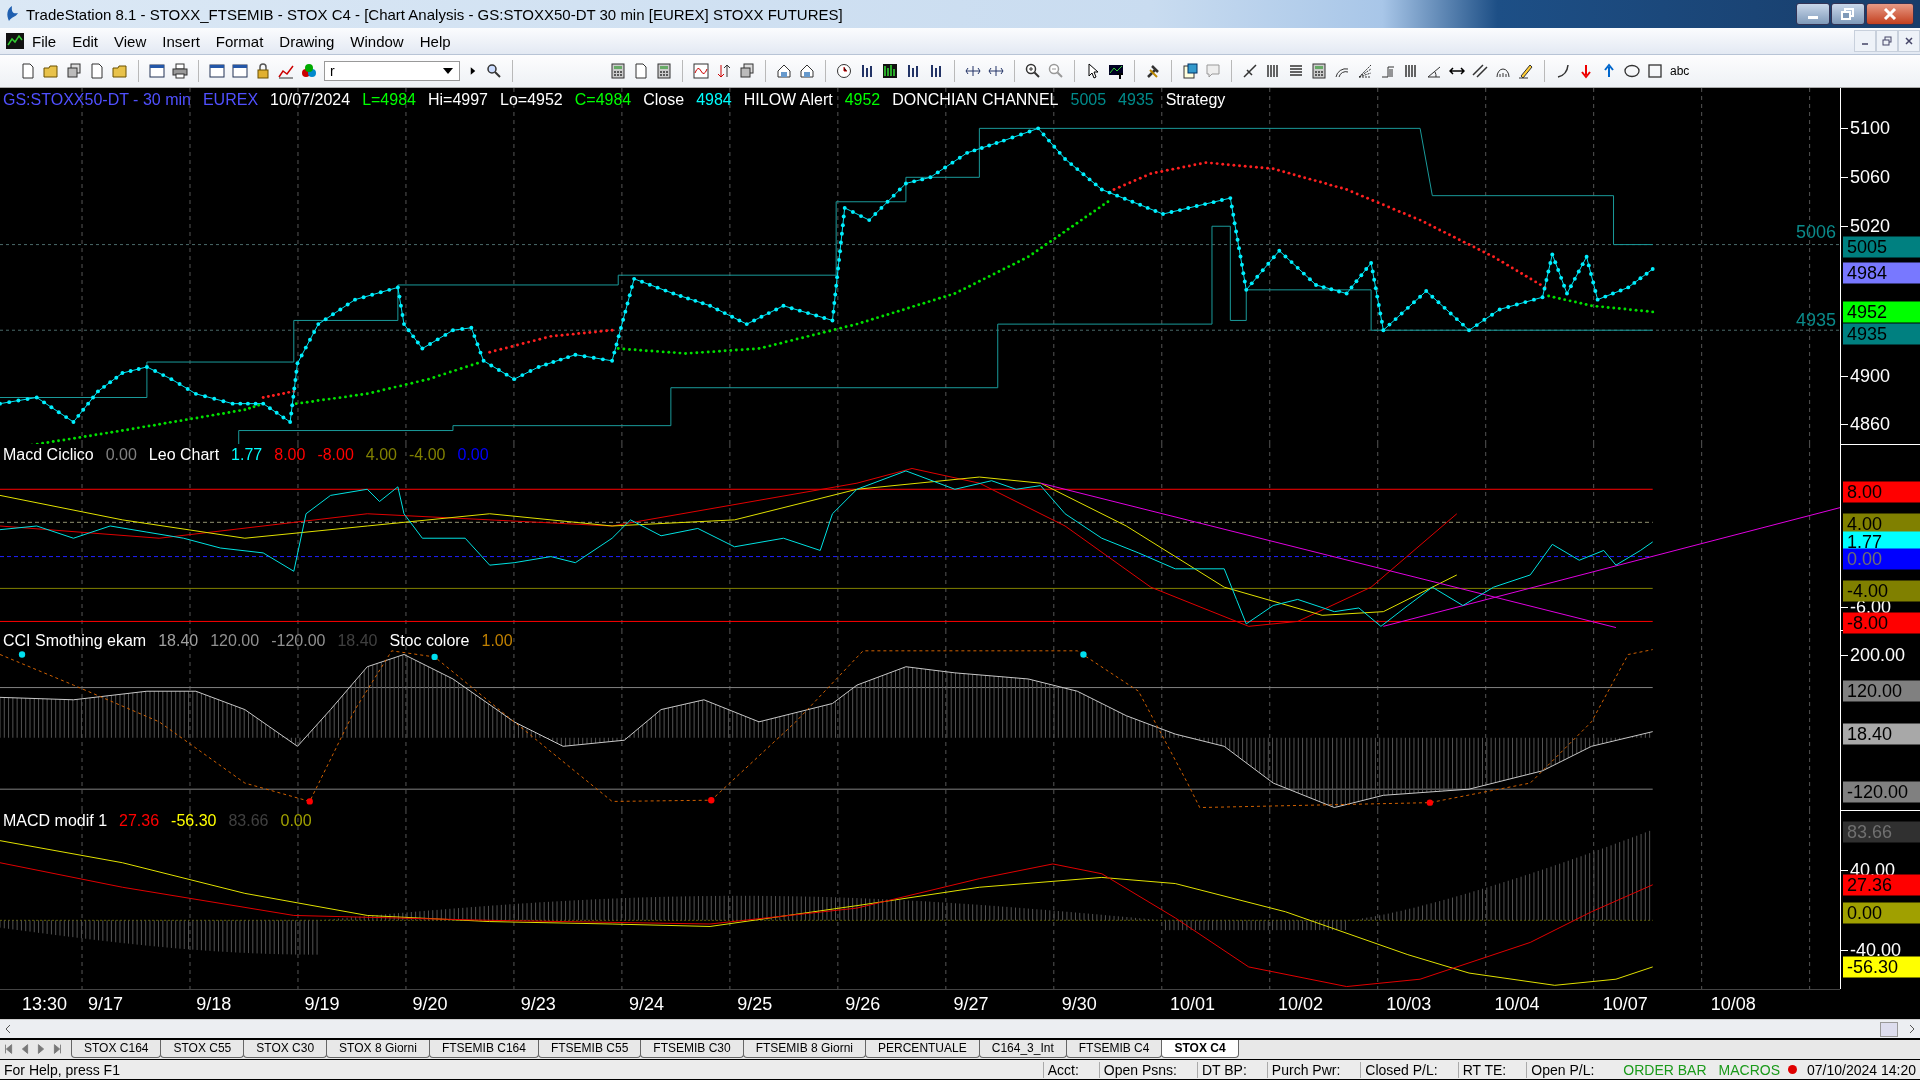  Describe the element at coordinates (1813, 14) in the screenshot. I see `minimize-button` at that location.